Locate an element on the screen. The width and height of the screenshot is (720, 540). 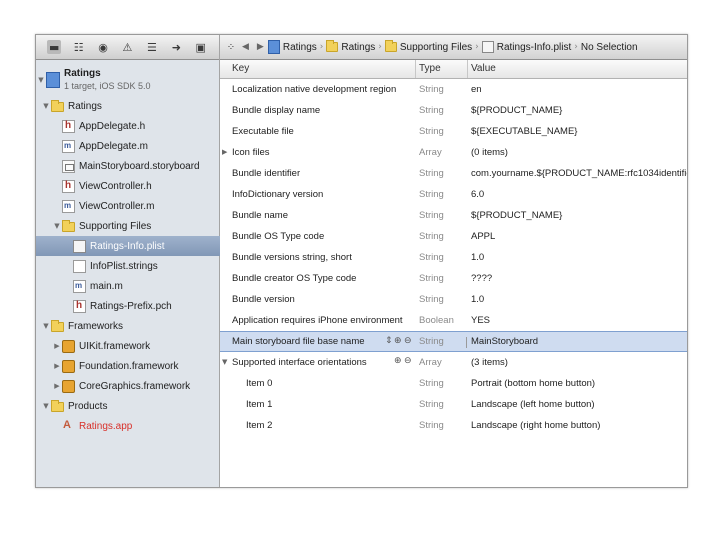
plist-type: Boolean is located at coordinates (436, 320).